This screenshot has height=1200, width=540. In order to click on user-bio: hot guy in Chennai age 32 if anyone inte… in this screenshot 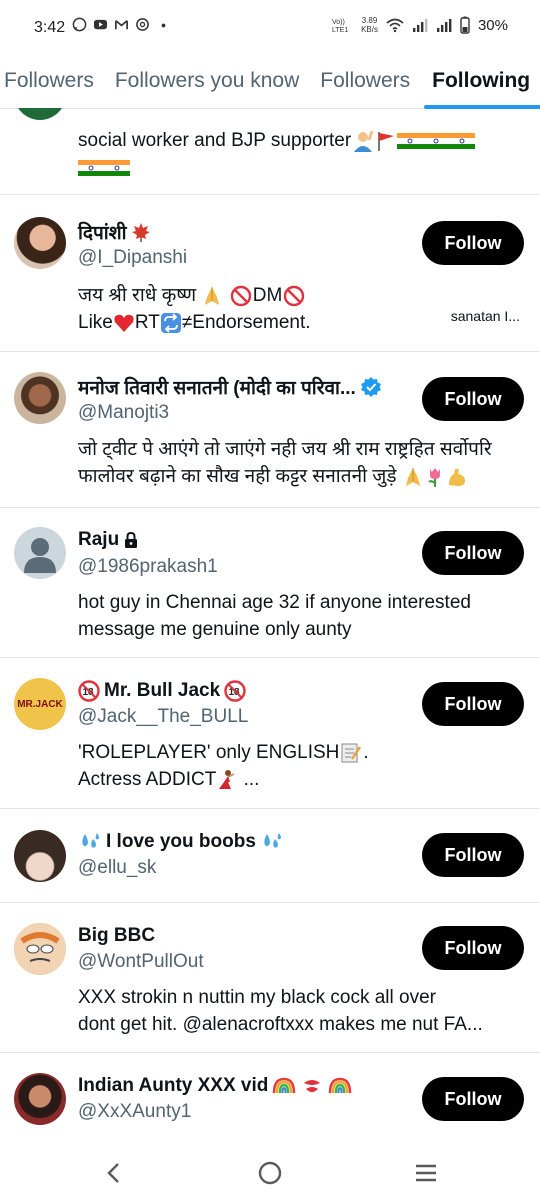, I will do `click(301, 616)`.